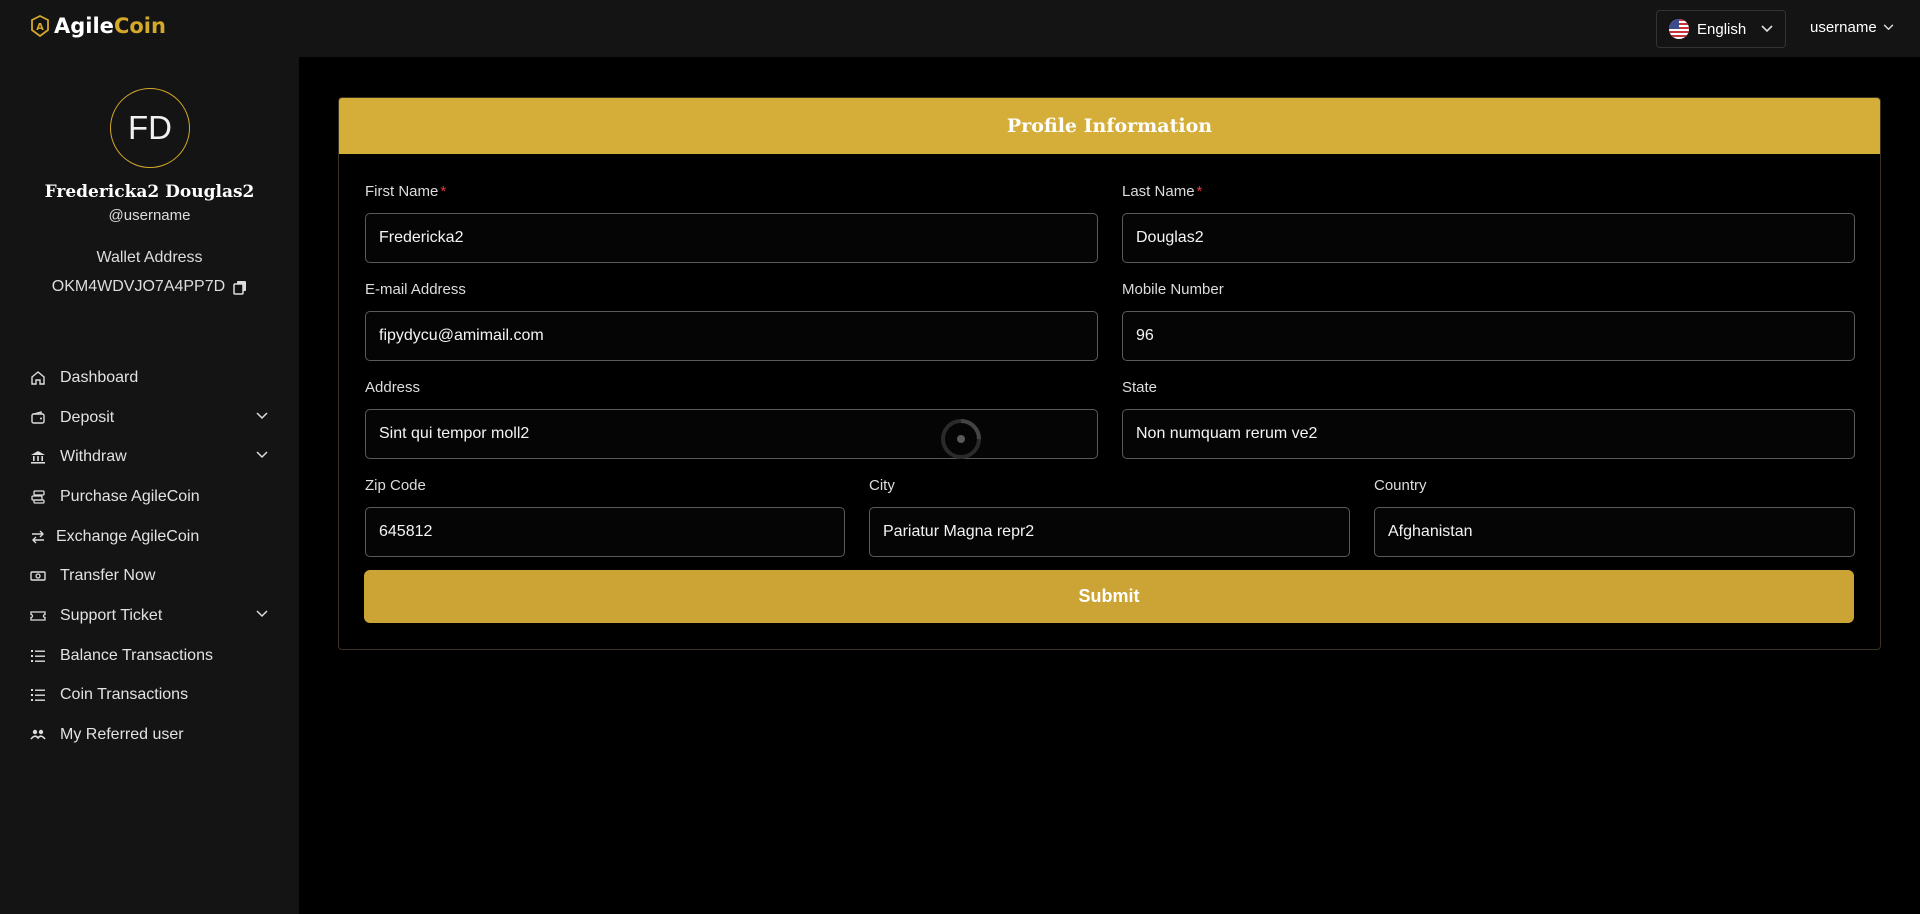 This screenshot has width=1920, height=914. What do you see at coordinates (1140, 387) in the screenshot?
I see `state-label: State` at bounding box center [1140, 387].